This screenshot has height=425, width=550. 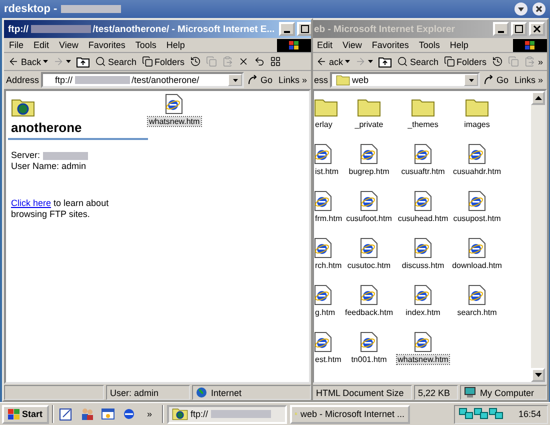 I want to click on scroll-up-button, so click(x=538, y=98).